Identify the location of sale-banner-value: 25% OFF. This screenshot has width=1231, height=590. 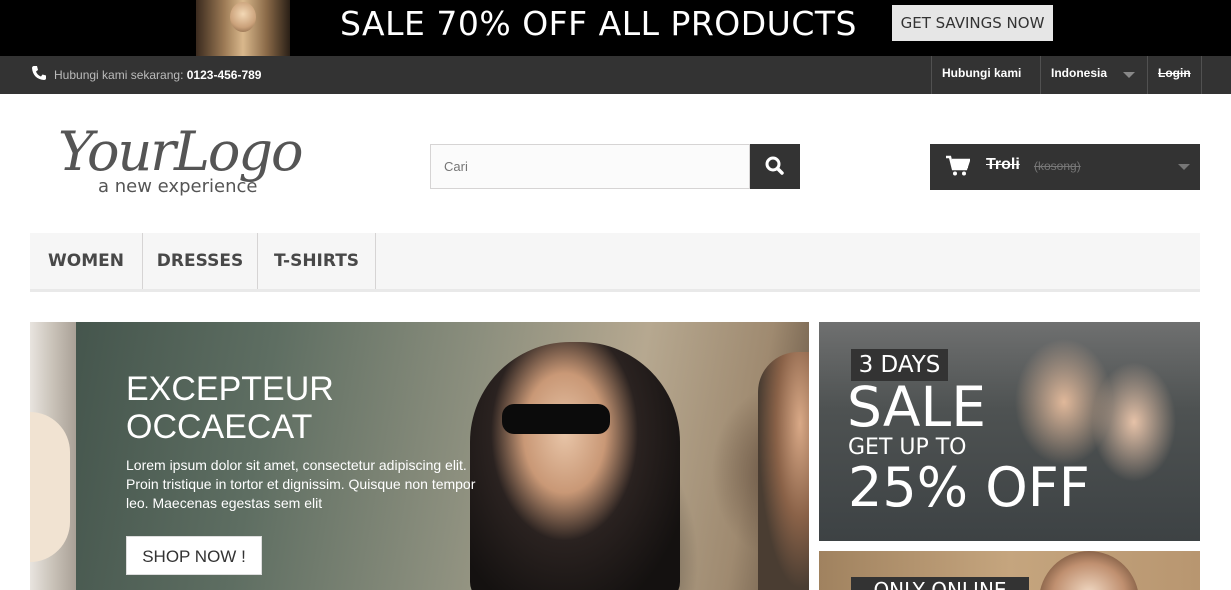
(969, 487).